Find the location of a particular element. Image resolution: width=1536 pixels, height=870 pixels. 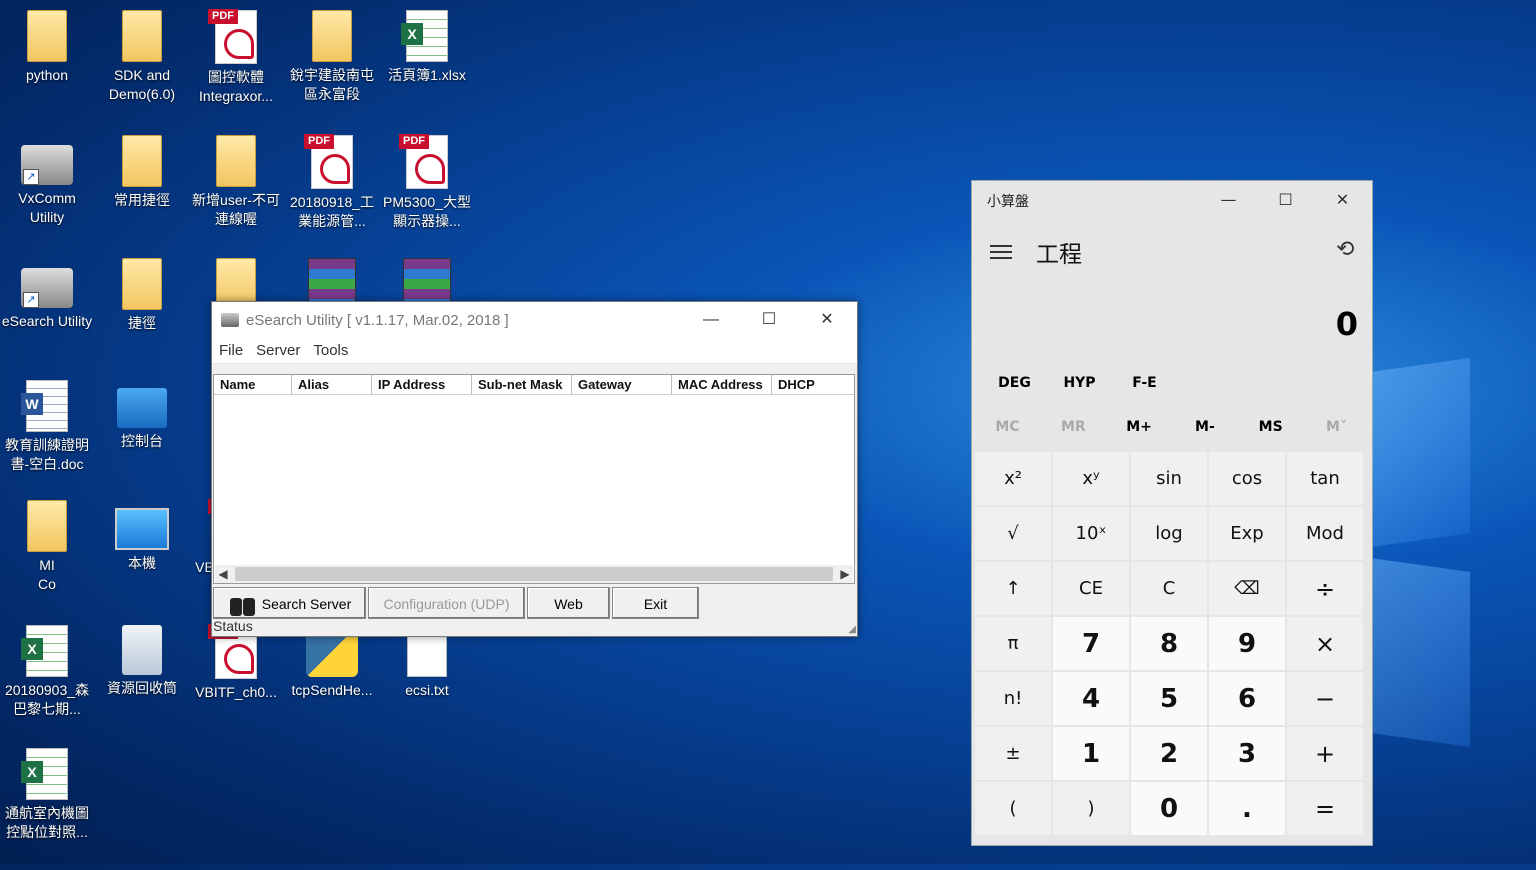

desktop-icon: W 教育訓練證明書-空白.doc is located at coordinates (47, 427).